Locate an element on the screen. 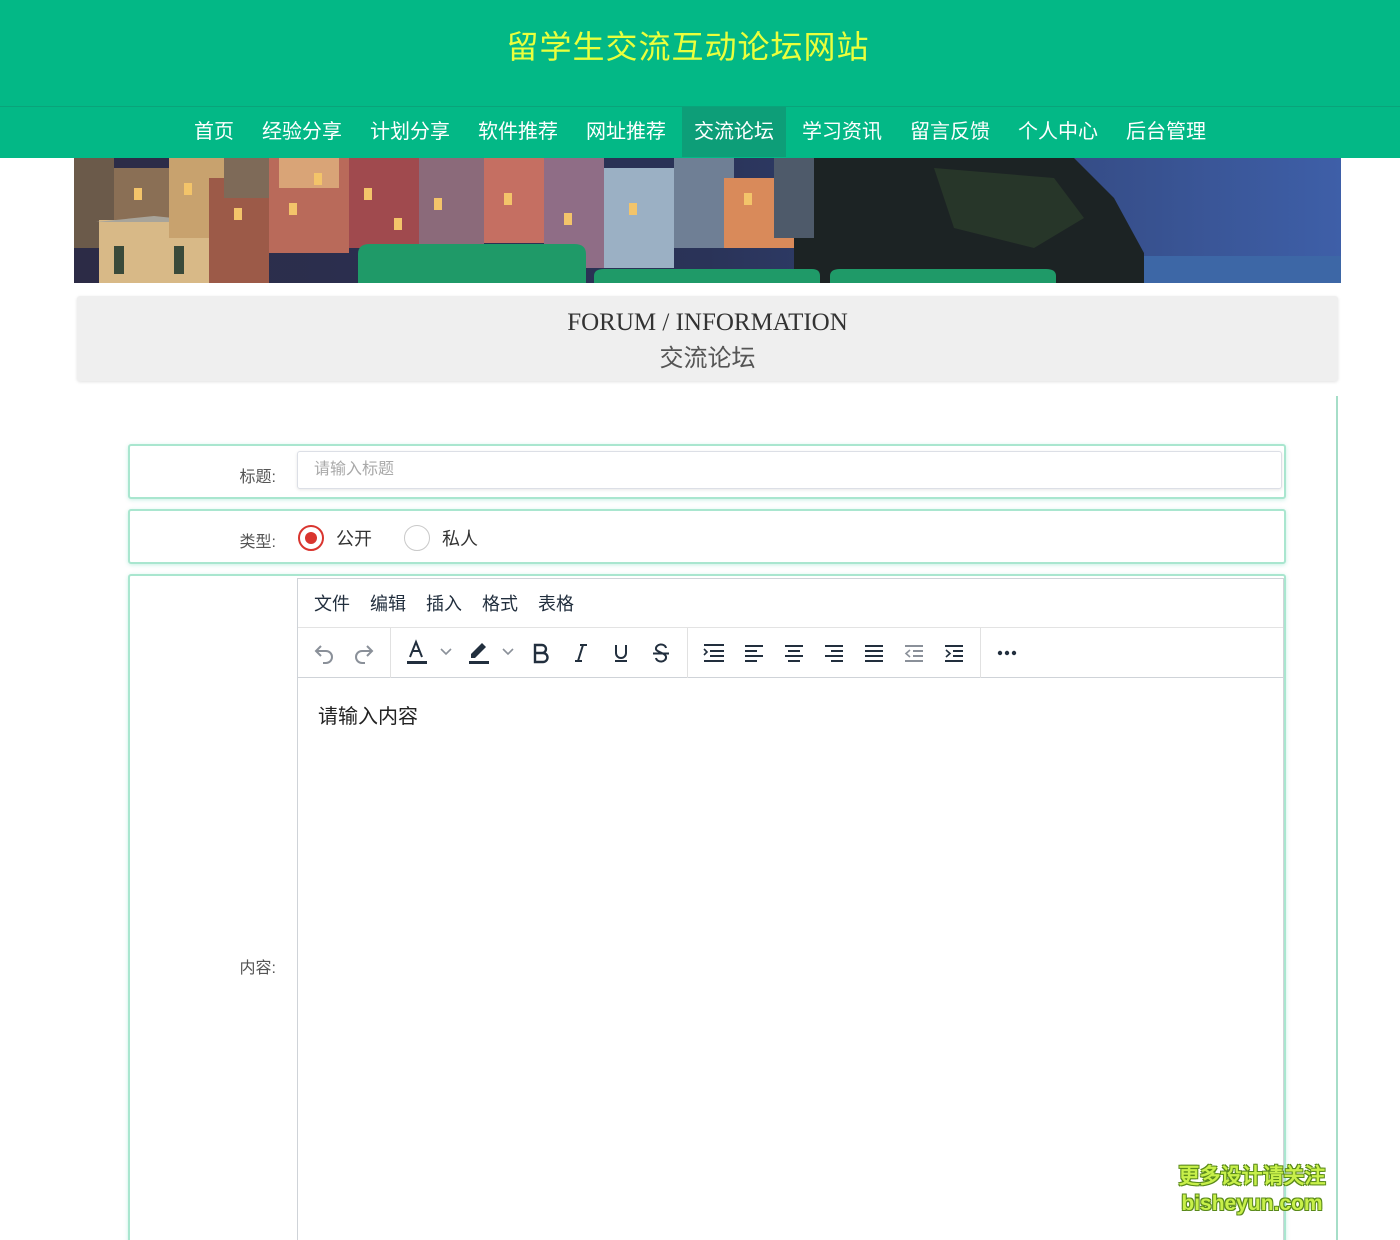 This screenshot has height=1240, width=1400. watermark: 更多设计请关注 bisheyun.com is located at coordinates (1252, 1190).